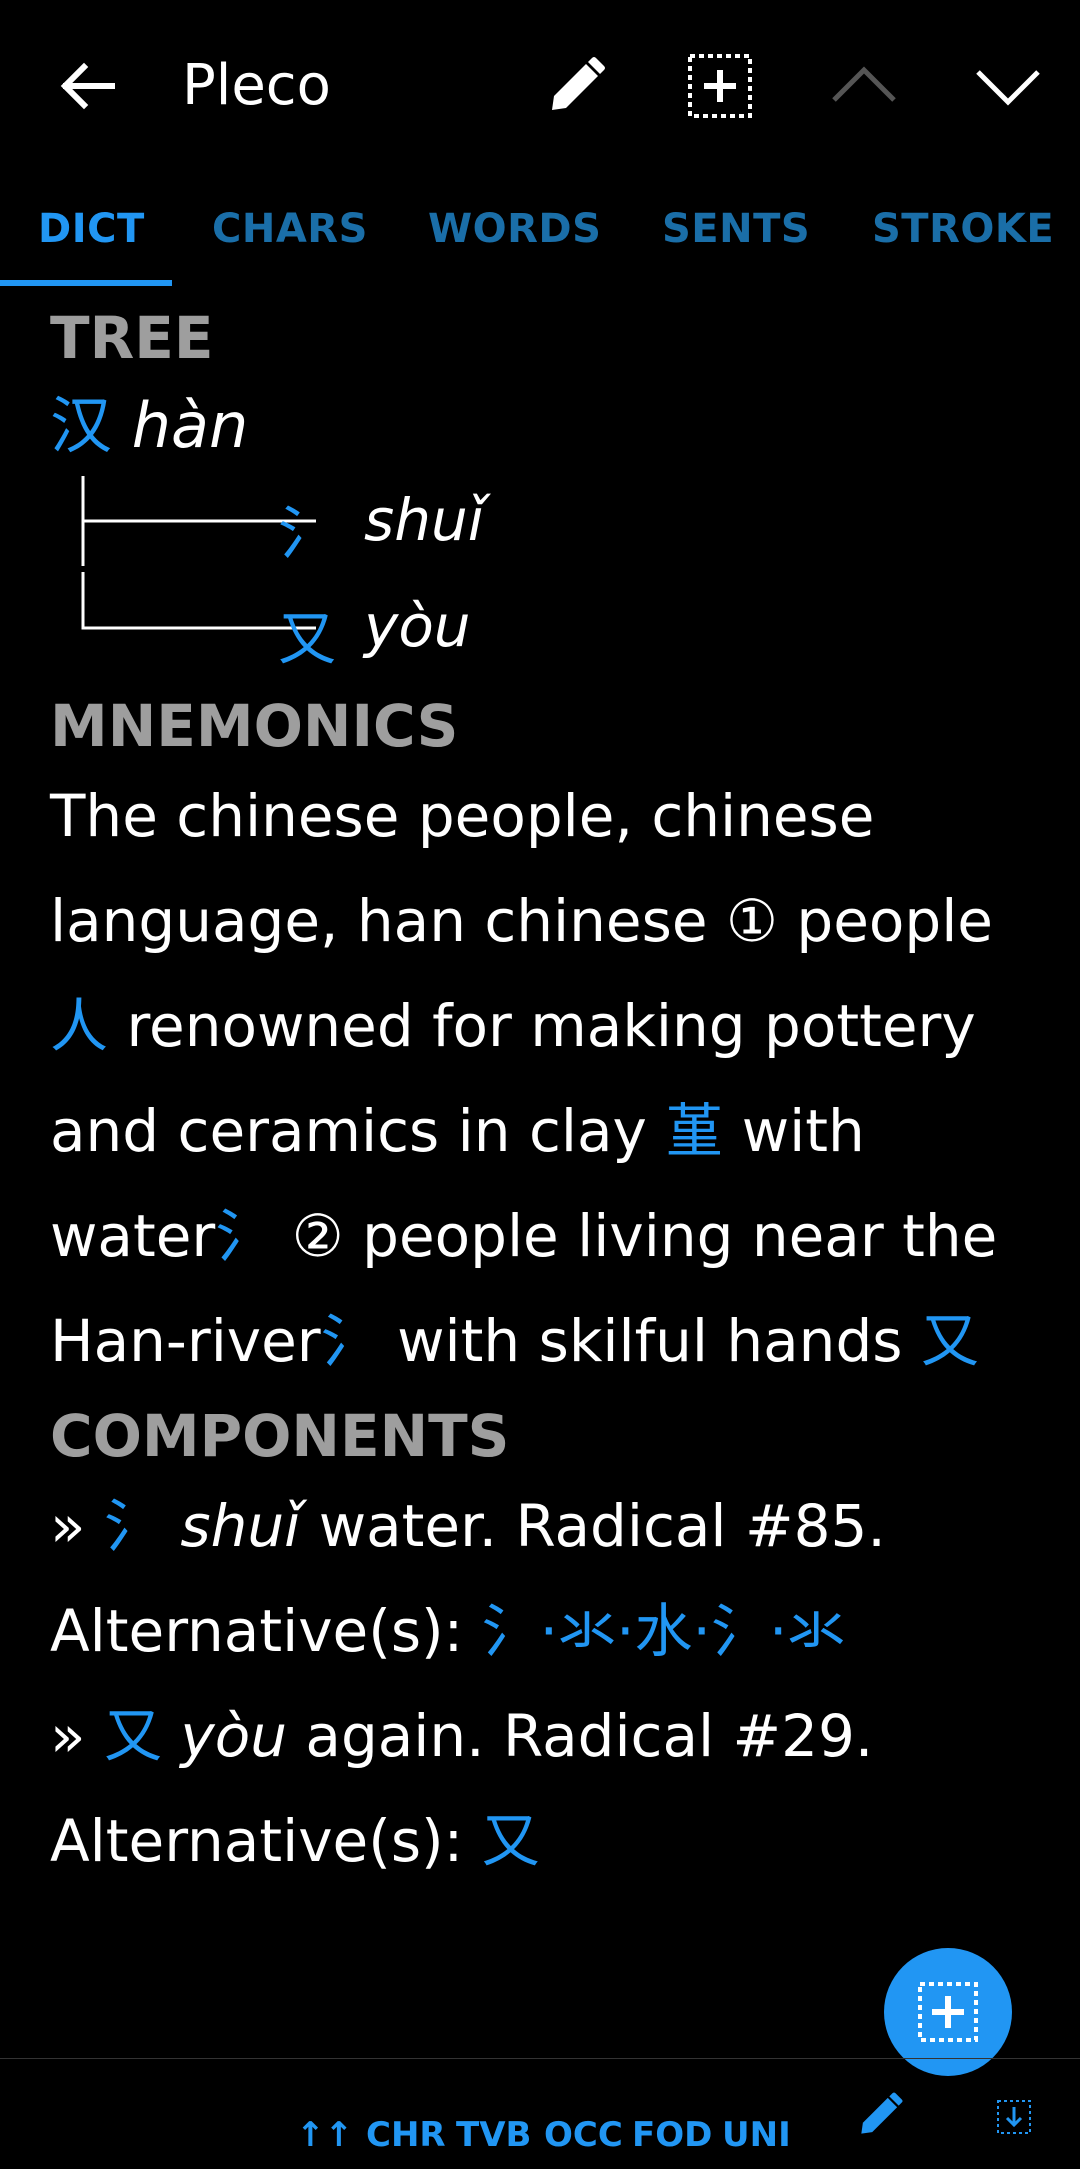 This screenshot has height=2169, width=1080. I want to click on active-tab-indicator, so click(86, 283).